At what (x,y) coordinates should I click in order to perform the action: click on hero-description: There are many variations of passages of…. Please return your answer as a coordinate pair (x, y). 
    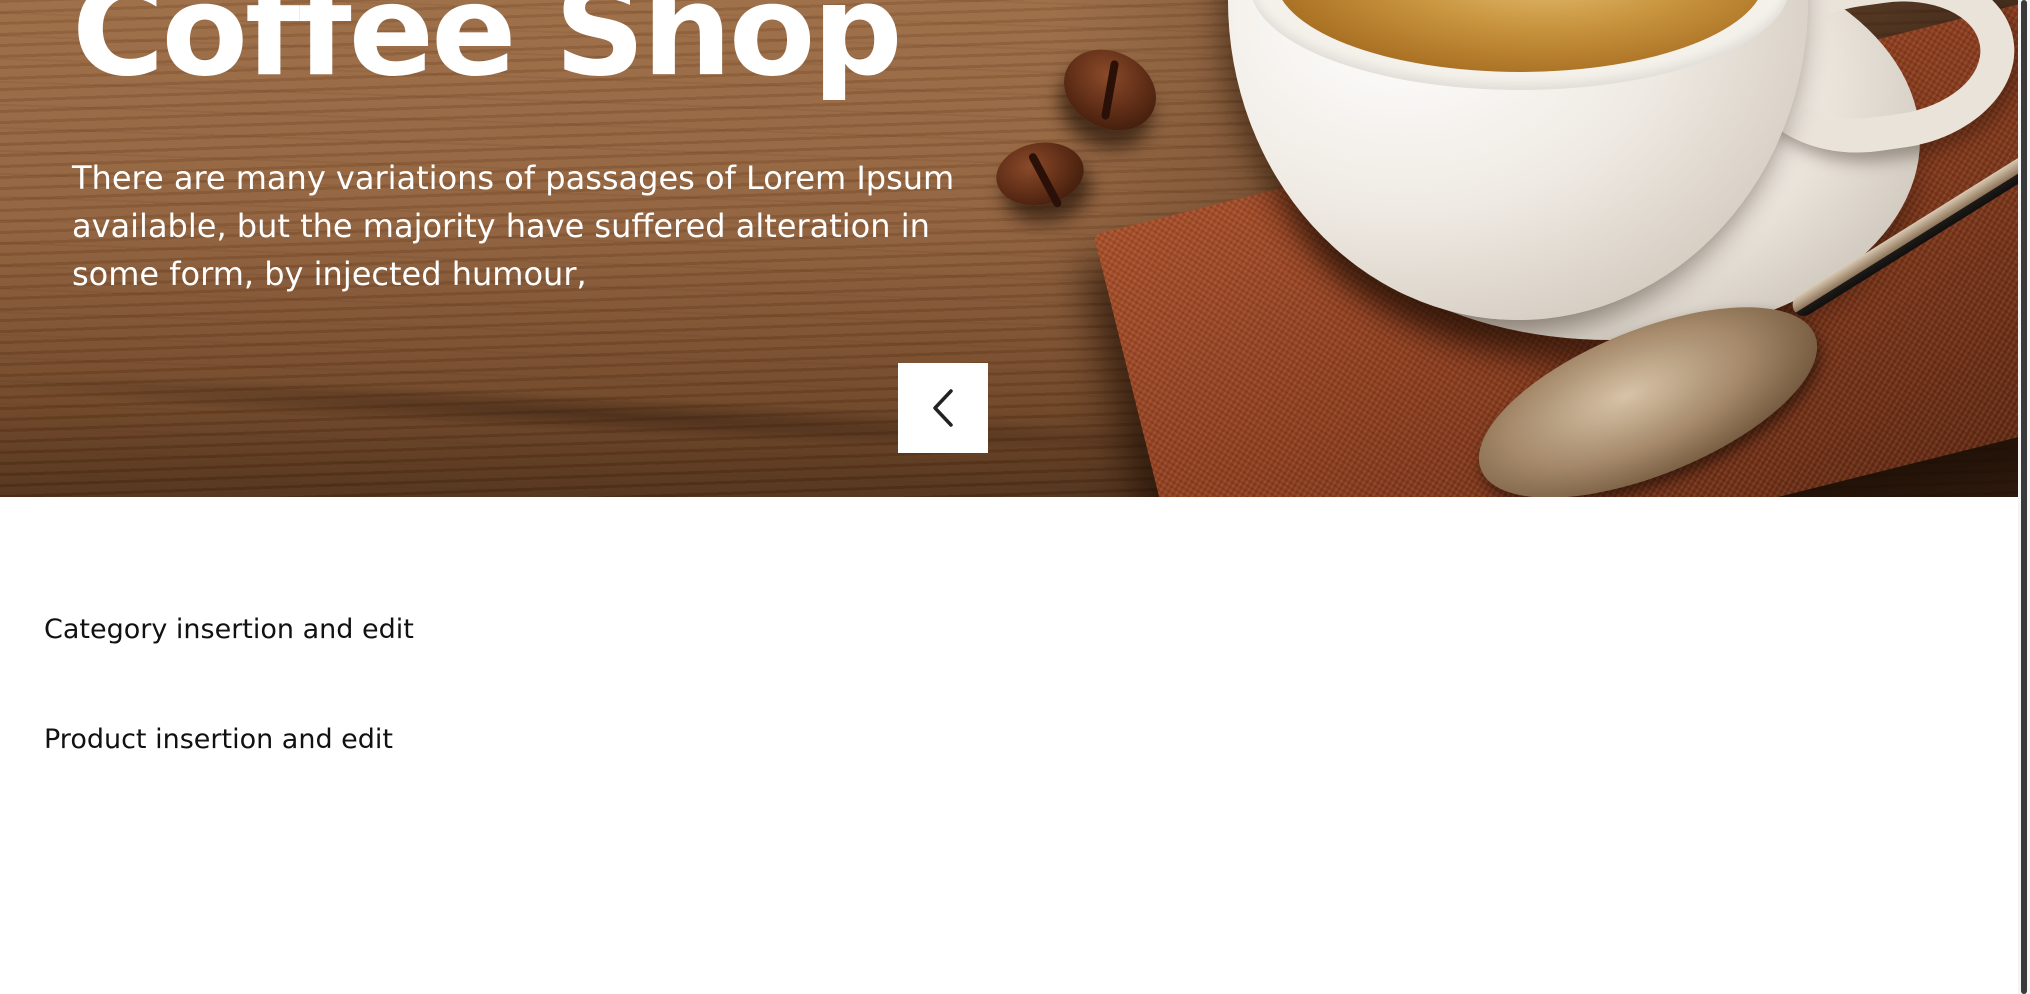
    Looking at the image, I should click on (513, 226).